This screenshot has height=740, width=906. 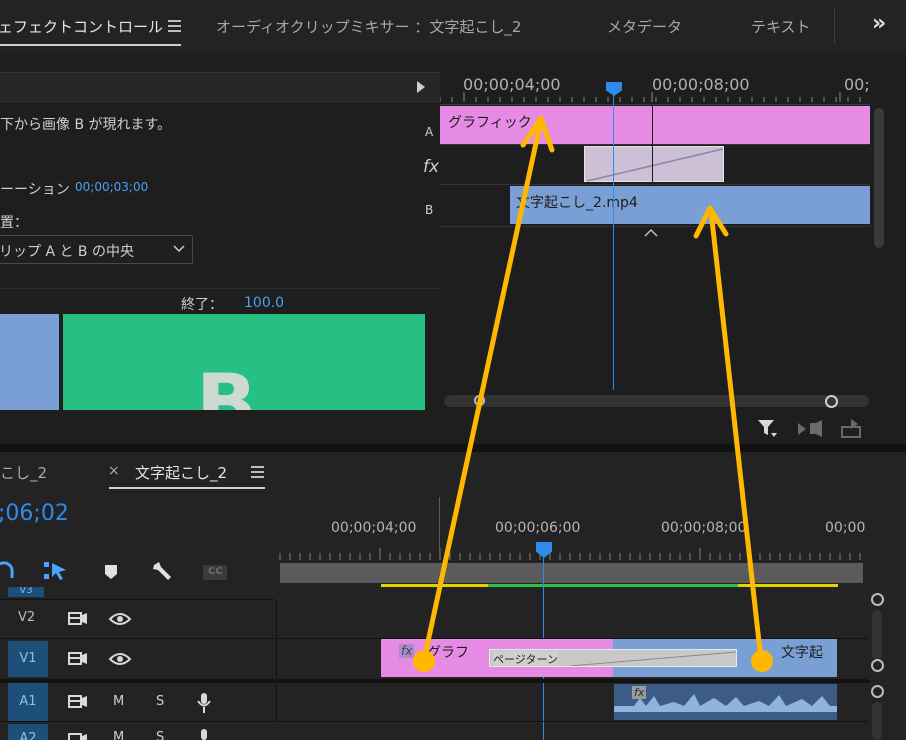 What do you see at coordinates (656, 401) in the screenshot?
I see `mini-horizontal-scrollbar` at bounding box center [656, 401].